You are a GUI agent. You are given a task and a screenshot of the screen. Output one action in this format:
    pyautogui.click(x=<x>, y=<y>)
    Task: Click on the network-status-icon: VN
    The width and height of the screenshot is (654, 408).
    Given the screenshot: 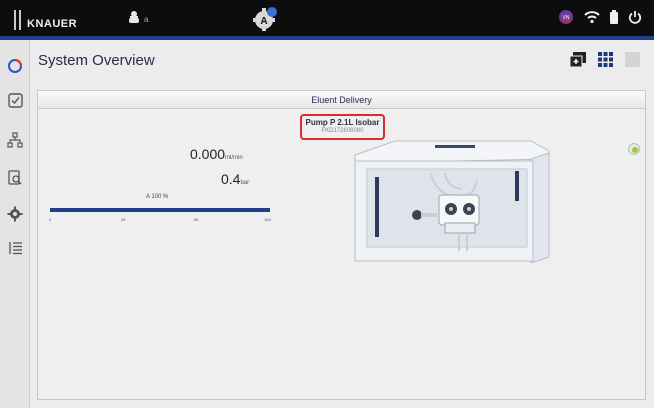 What is the action you would take?
    pyautogui.click(x=566, y=17)
    